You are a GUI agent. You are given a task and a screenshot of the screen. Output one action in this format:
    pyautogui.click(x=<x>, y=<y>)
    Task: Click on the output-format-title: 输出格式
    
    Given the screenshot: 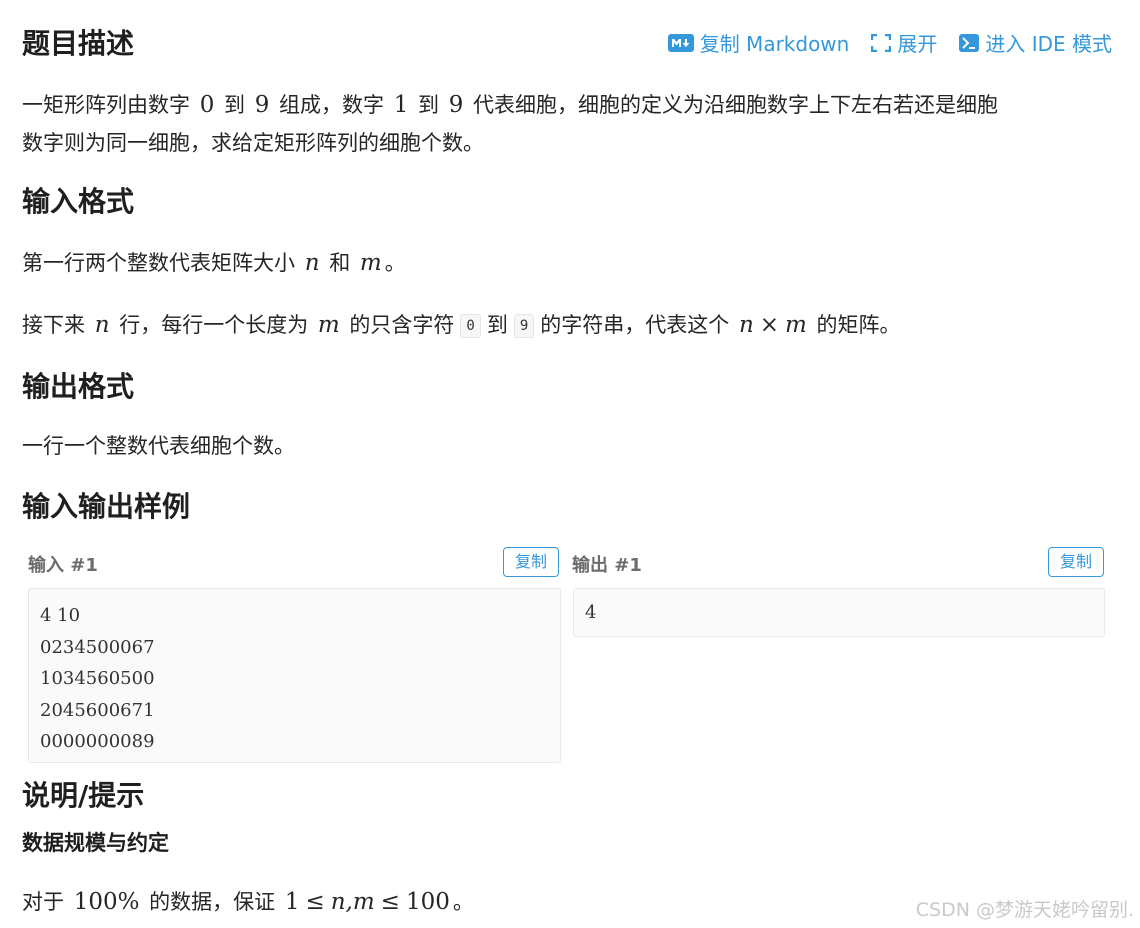 What is the action you would take?
    pyautogui.click(x=78, y=386)
    